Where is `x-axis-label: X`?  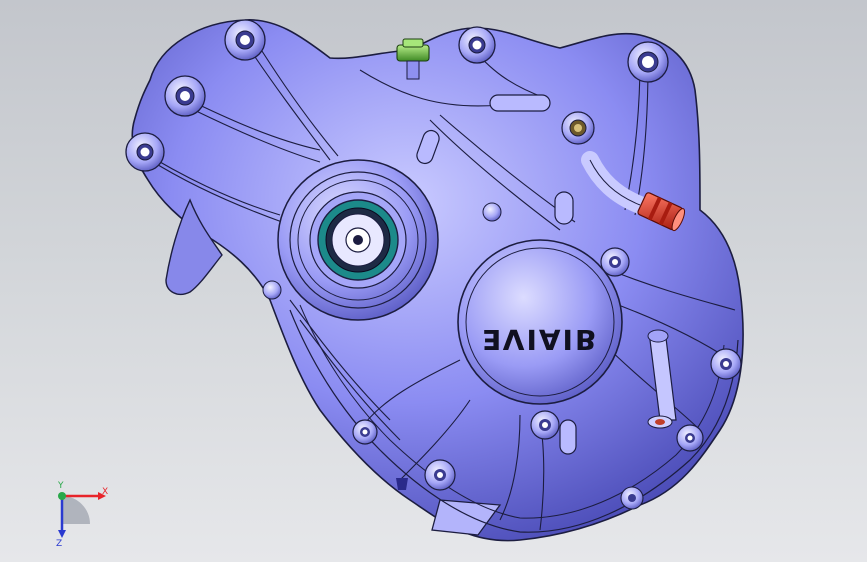 x-axis-label: X is located at coordinates (105, 492).